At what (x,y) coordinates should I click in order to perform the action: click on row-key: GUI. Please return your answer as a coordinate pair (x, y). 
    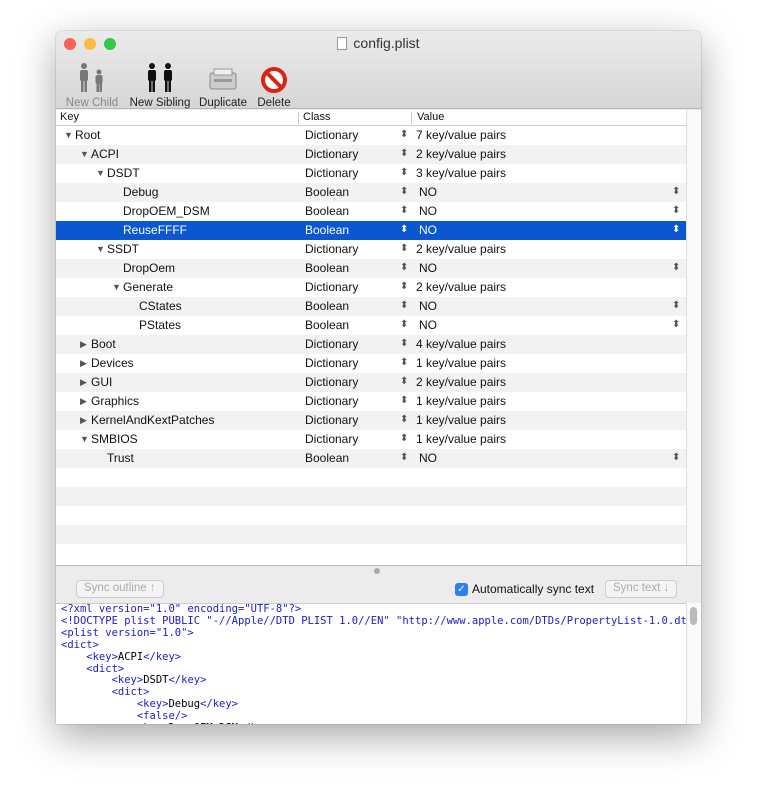
    Looking at the image, I should click on (101, 382).